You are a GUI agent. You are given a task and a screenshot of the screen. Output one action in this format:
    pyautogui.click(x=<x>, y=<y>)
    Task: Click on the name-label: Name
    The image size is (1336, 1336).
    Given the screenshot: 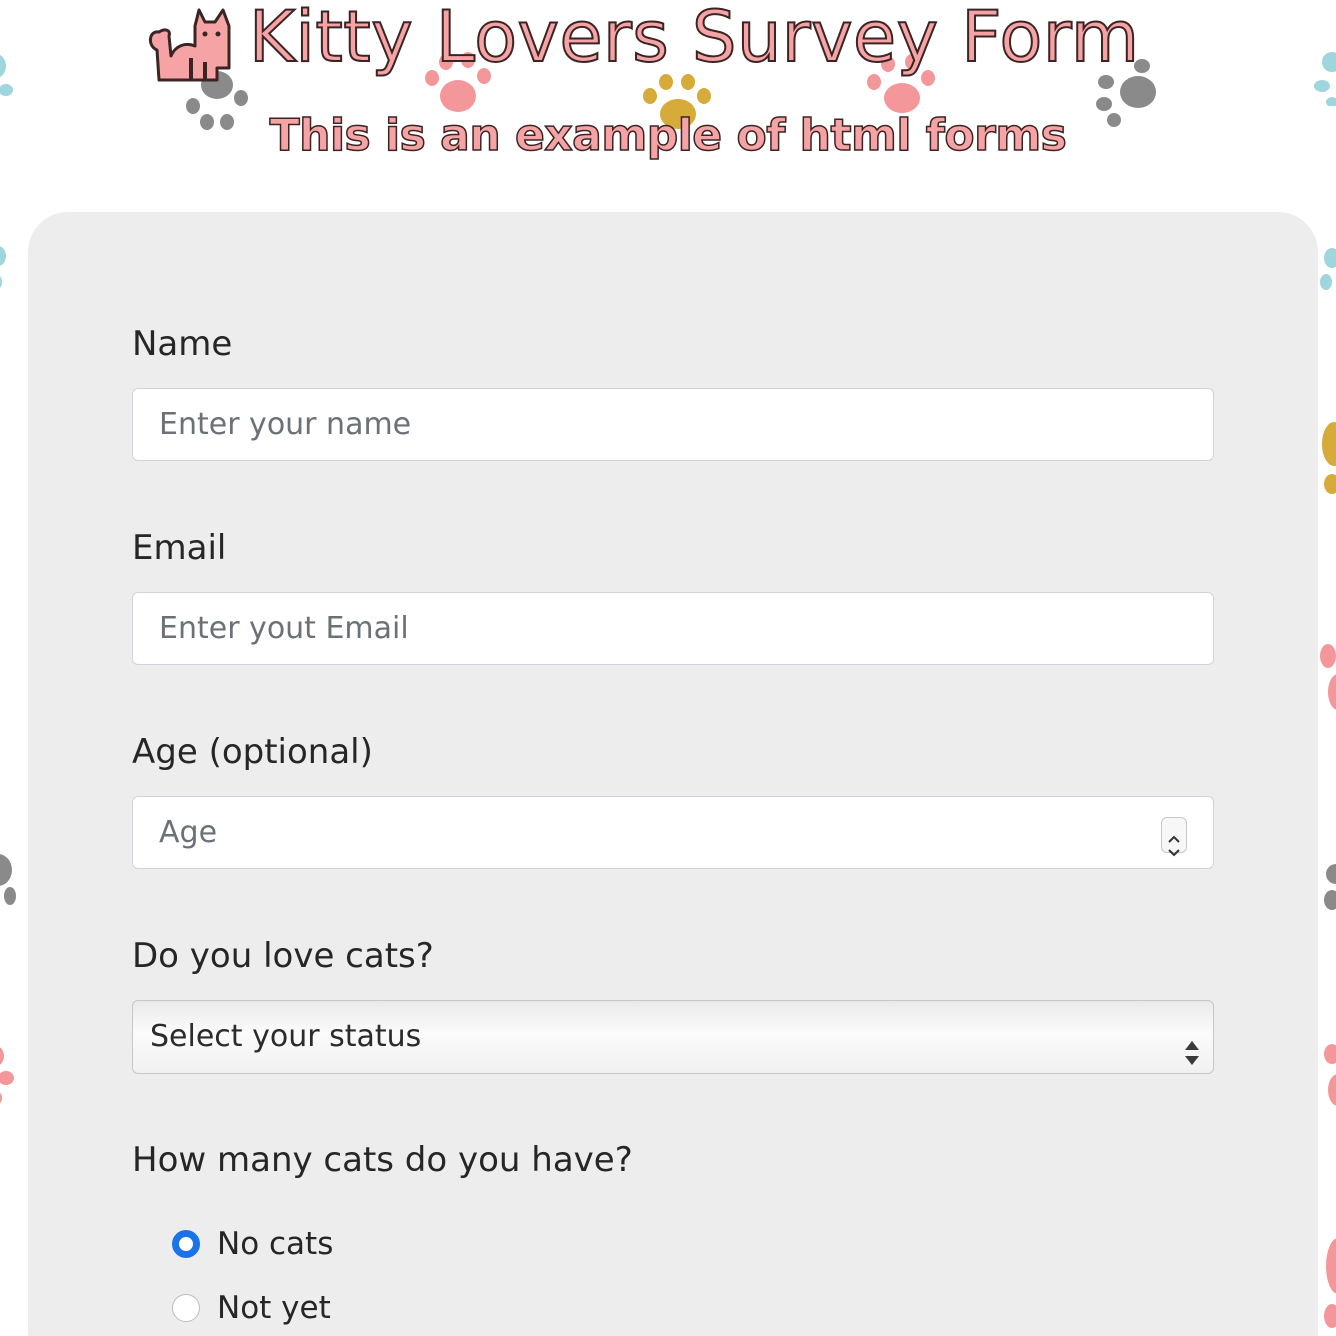 What is the action you would take?
    pyautogui.click(x=182, y=344)
    